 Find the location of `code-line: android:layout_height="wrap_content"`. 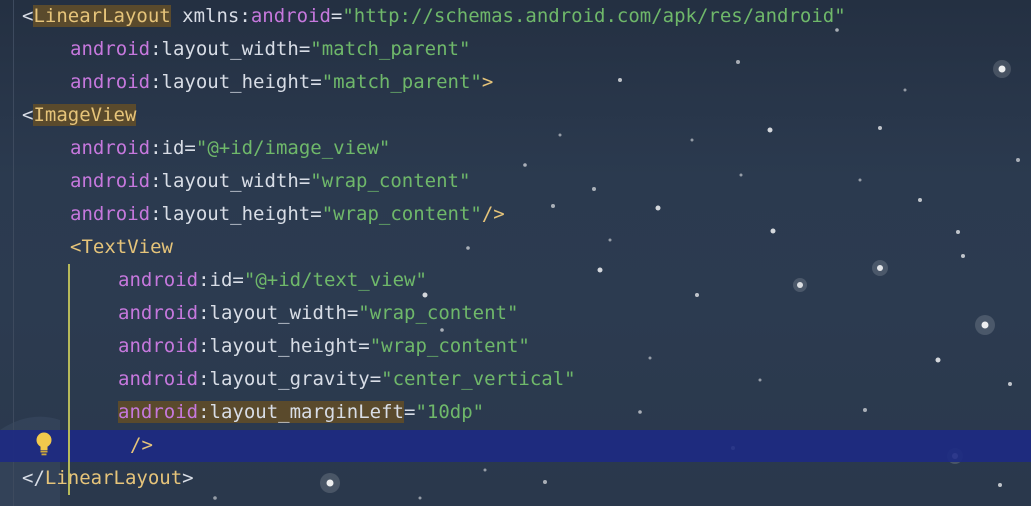

code-line: android:layout_height="wrap_content" is located at coordinates (324, 346).